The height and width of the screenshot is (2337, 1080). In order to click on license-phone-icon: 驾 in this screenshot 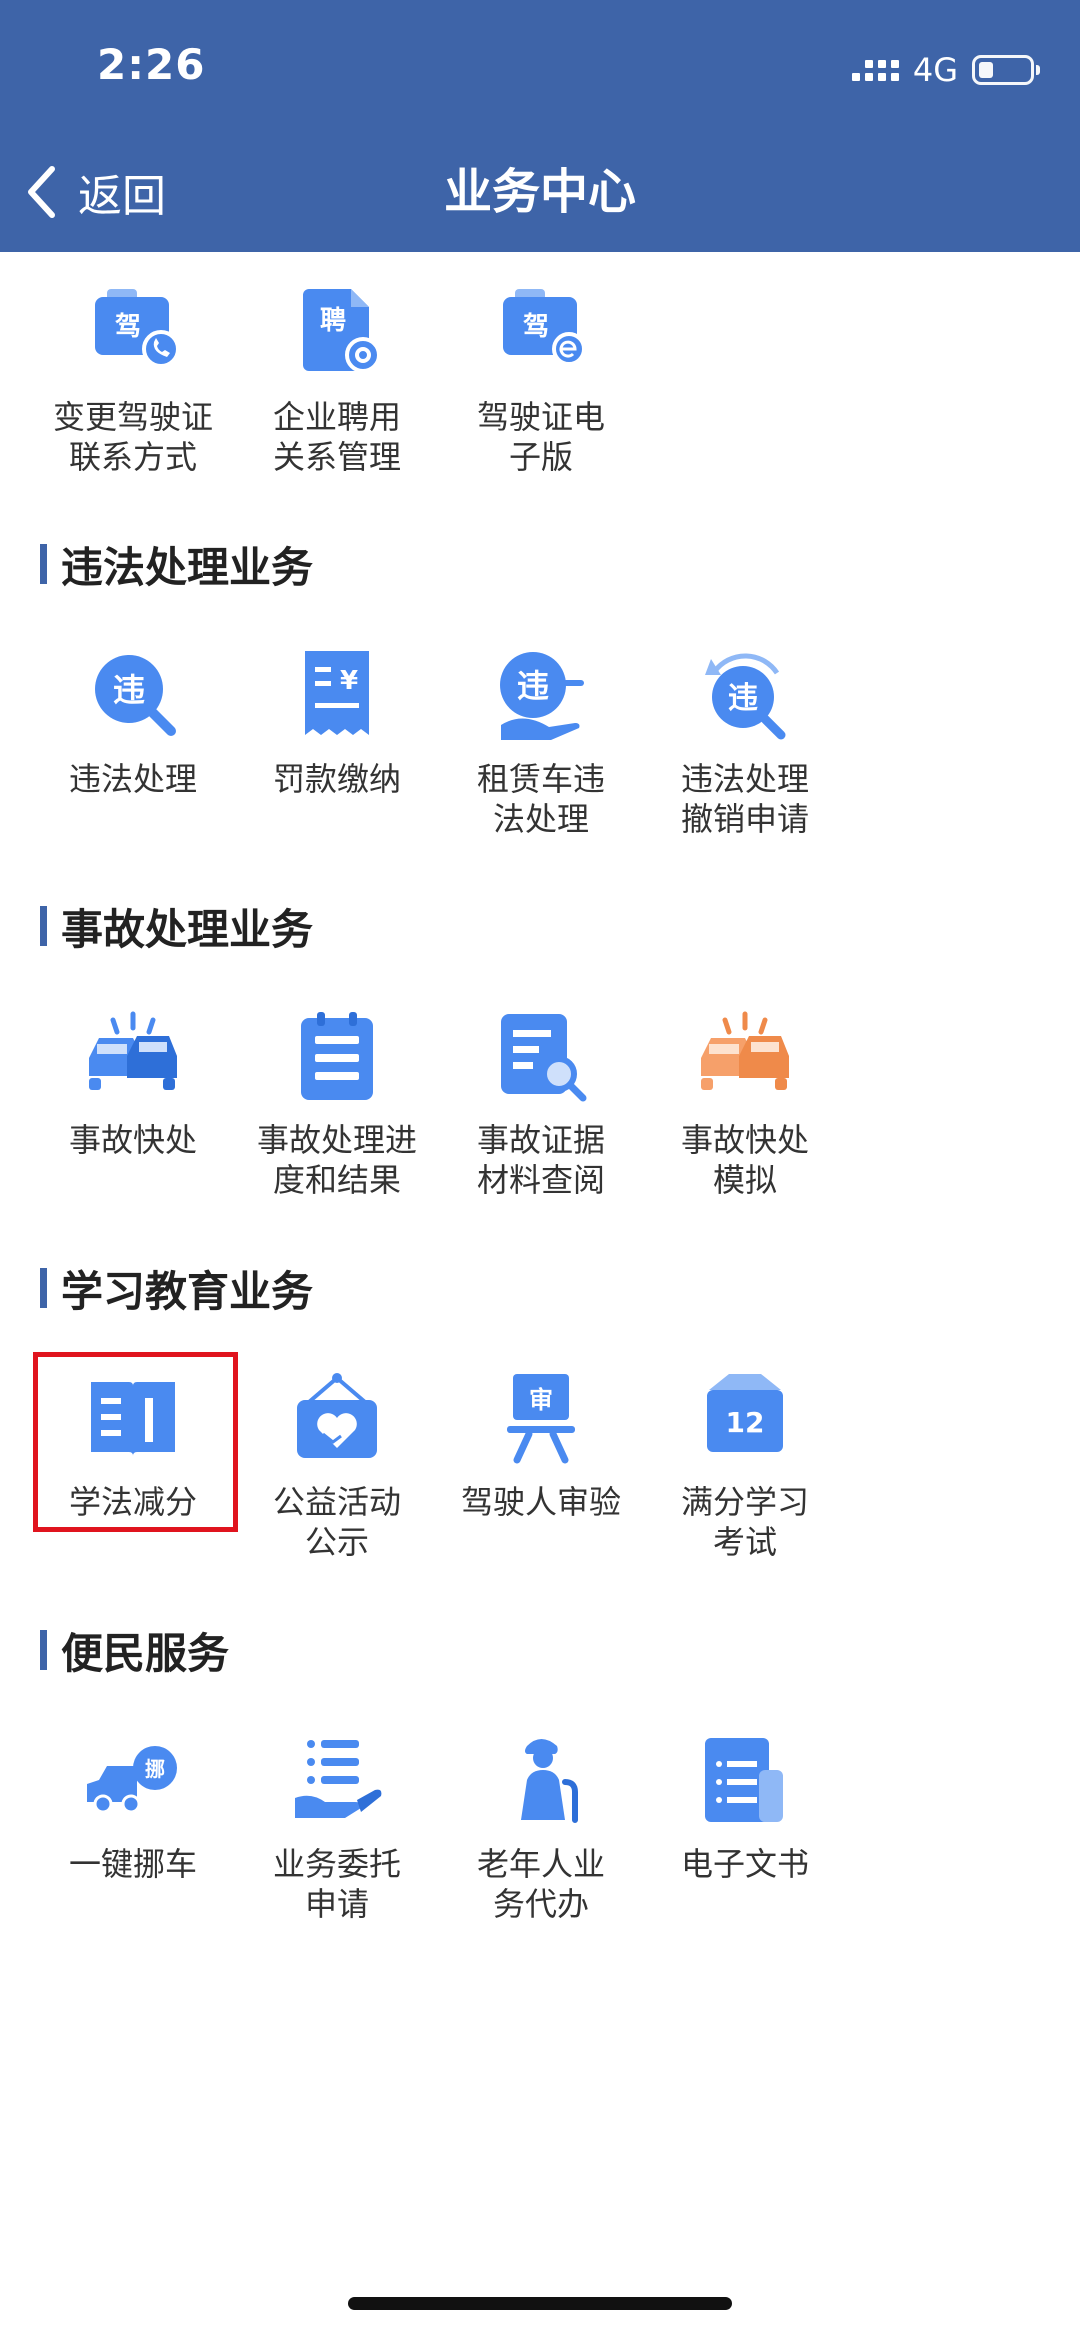, I will do `click(133, 333)`.